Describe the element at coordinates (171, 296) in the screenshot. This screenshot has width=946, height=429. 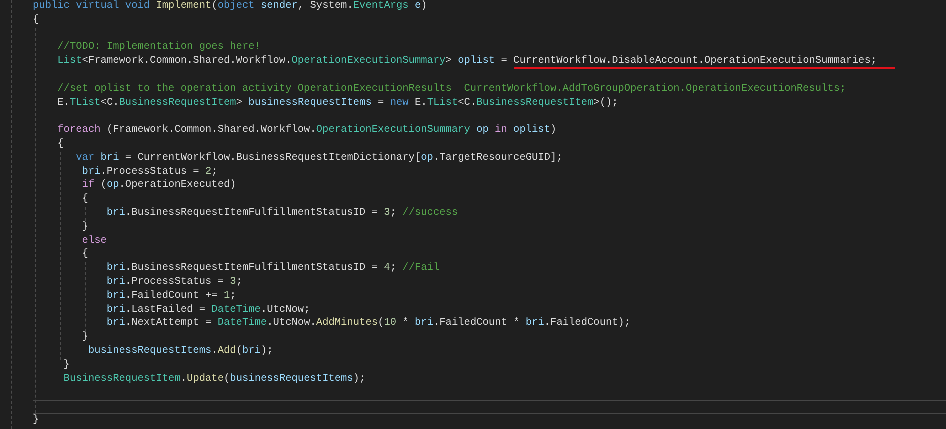
I see `code-line: bri.FailedCount += 1;` at that location.